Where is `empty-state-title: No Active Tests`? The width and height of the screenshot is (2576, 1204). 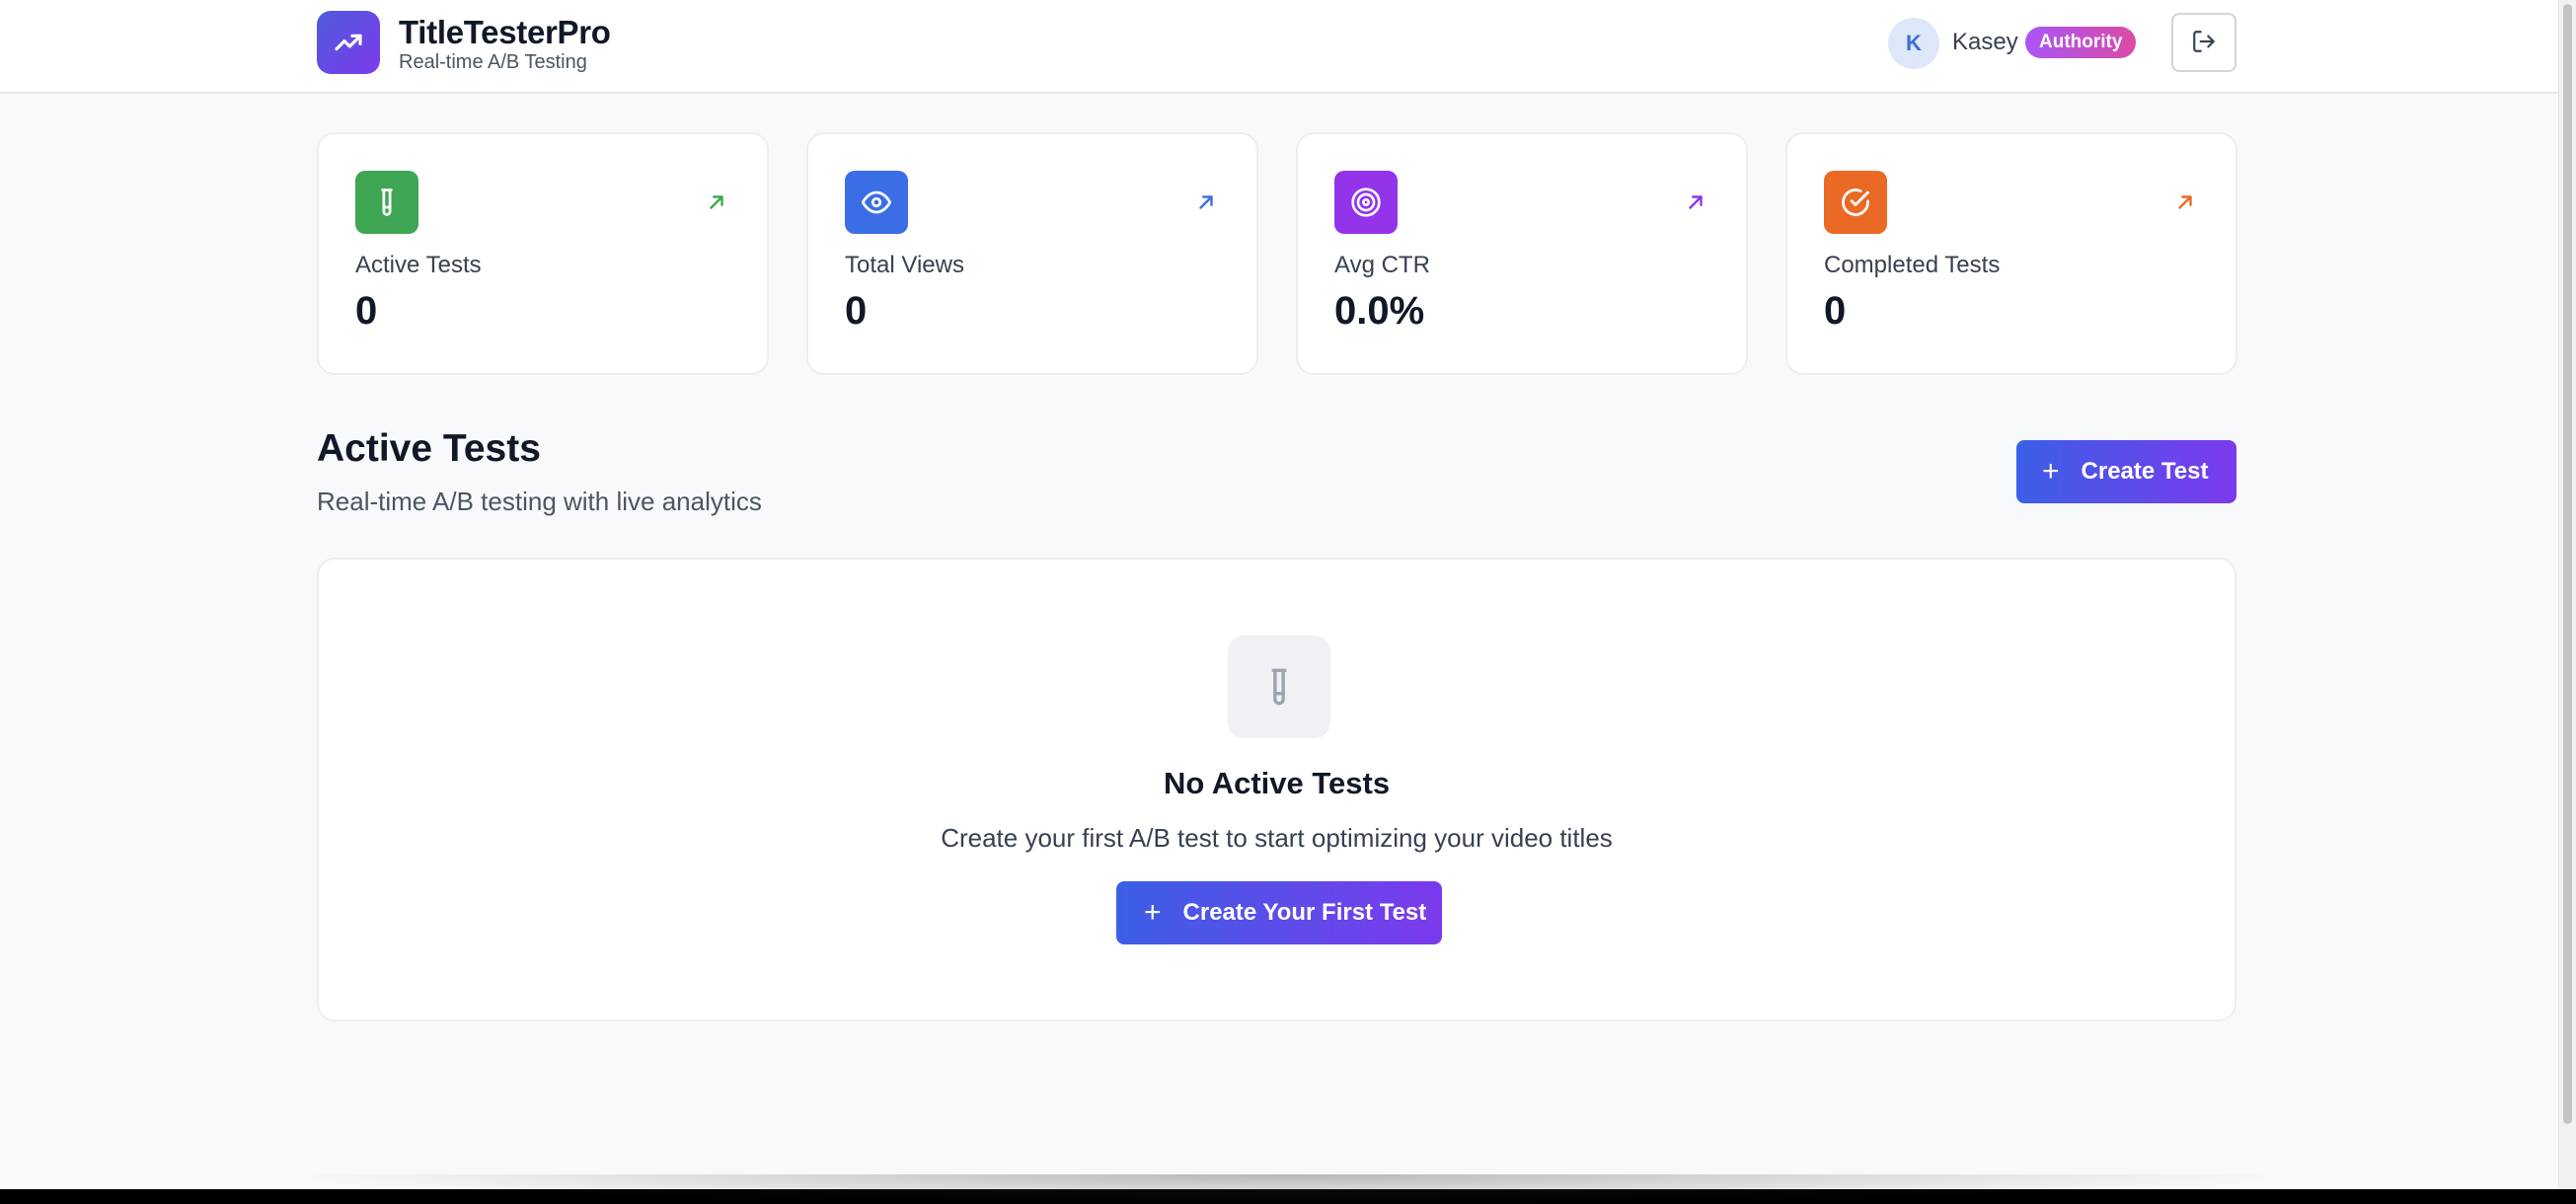
empty-state-title: No Active Tests is located at coordinates (1277, 783).